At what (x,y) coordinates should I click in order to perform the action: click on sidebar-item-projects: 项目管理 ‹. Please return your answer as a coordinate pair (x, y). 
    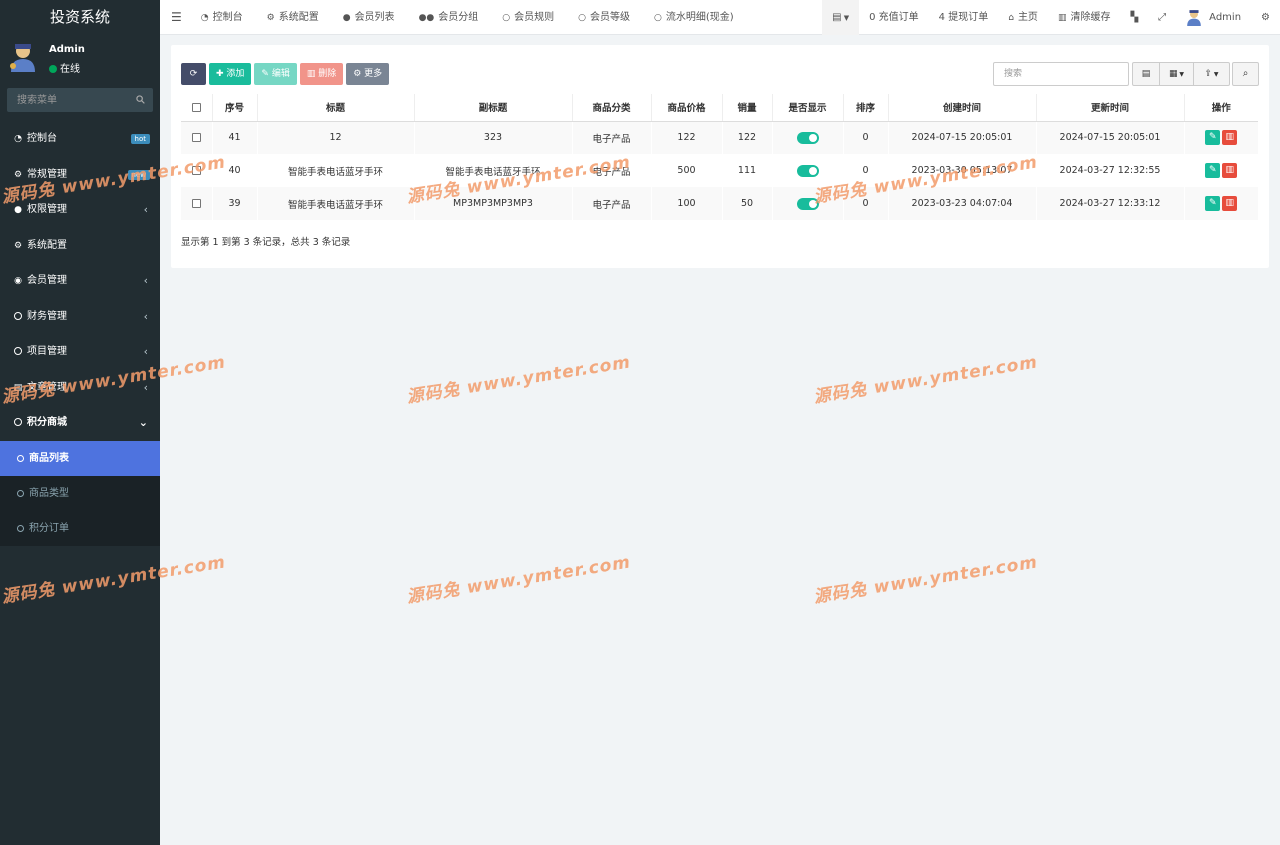
    Looking at the image, I should click on (80, 352).